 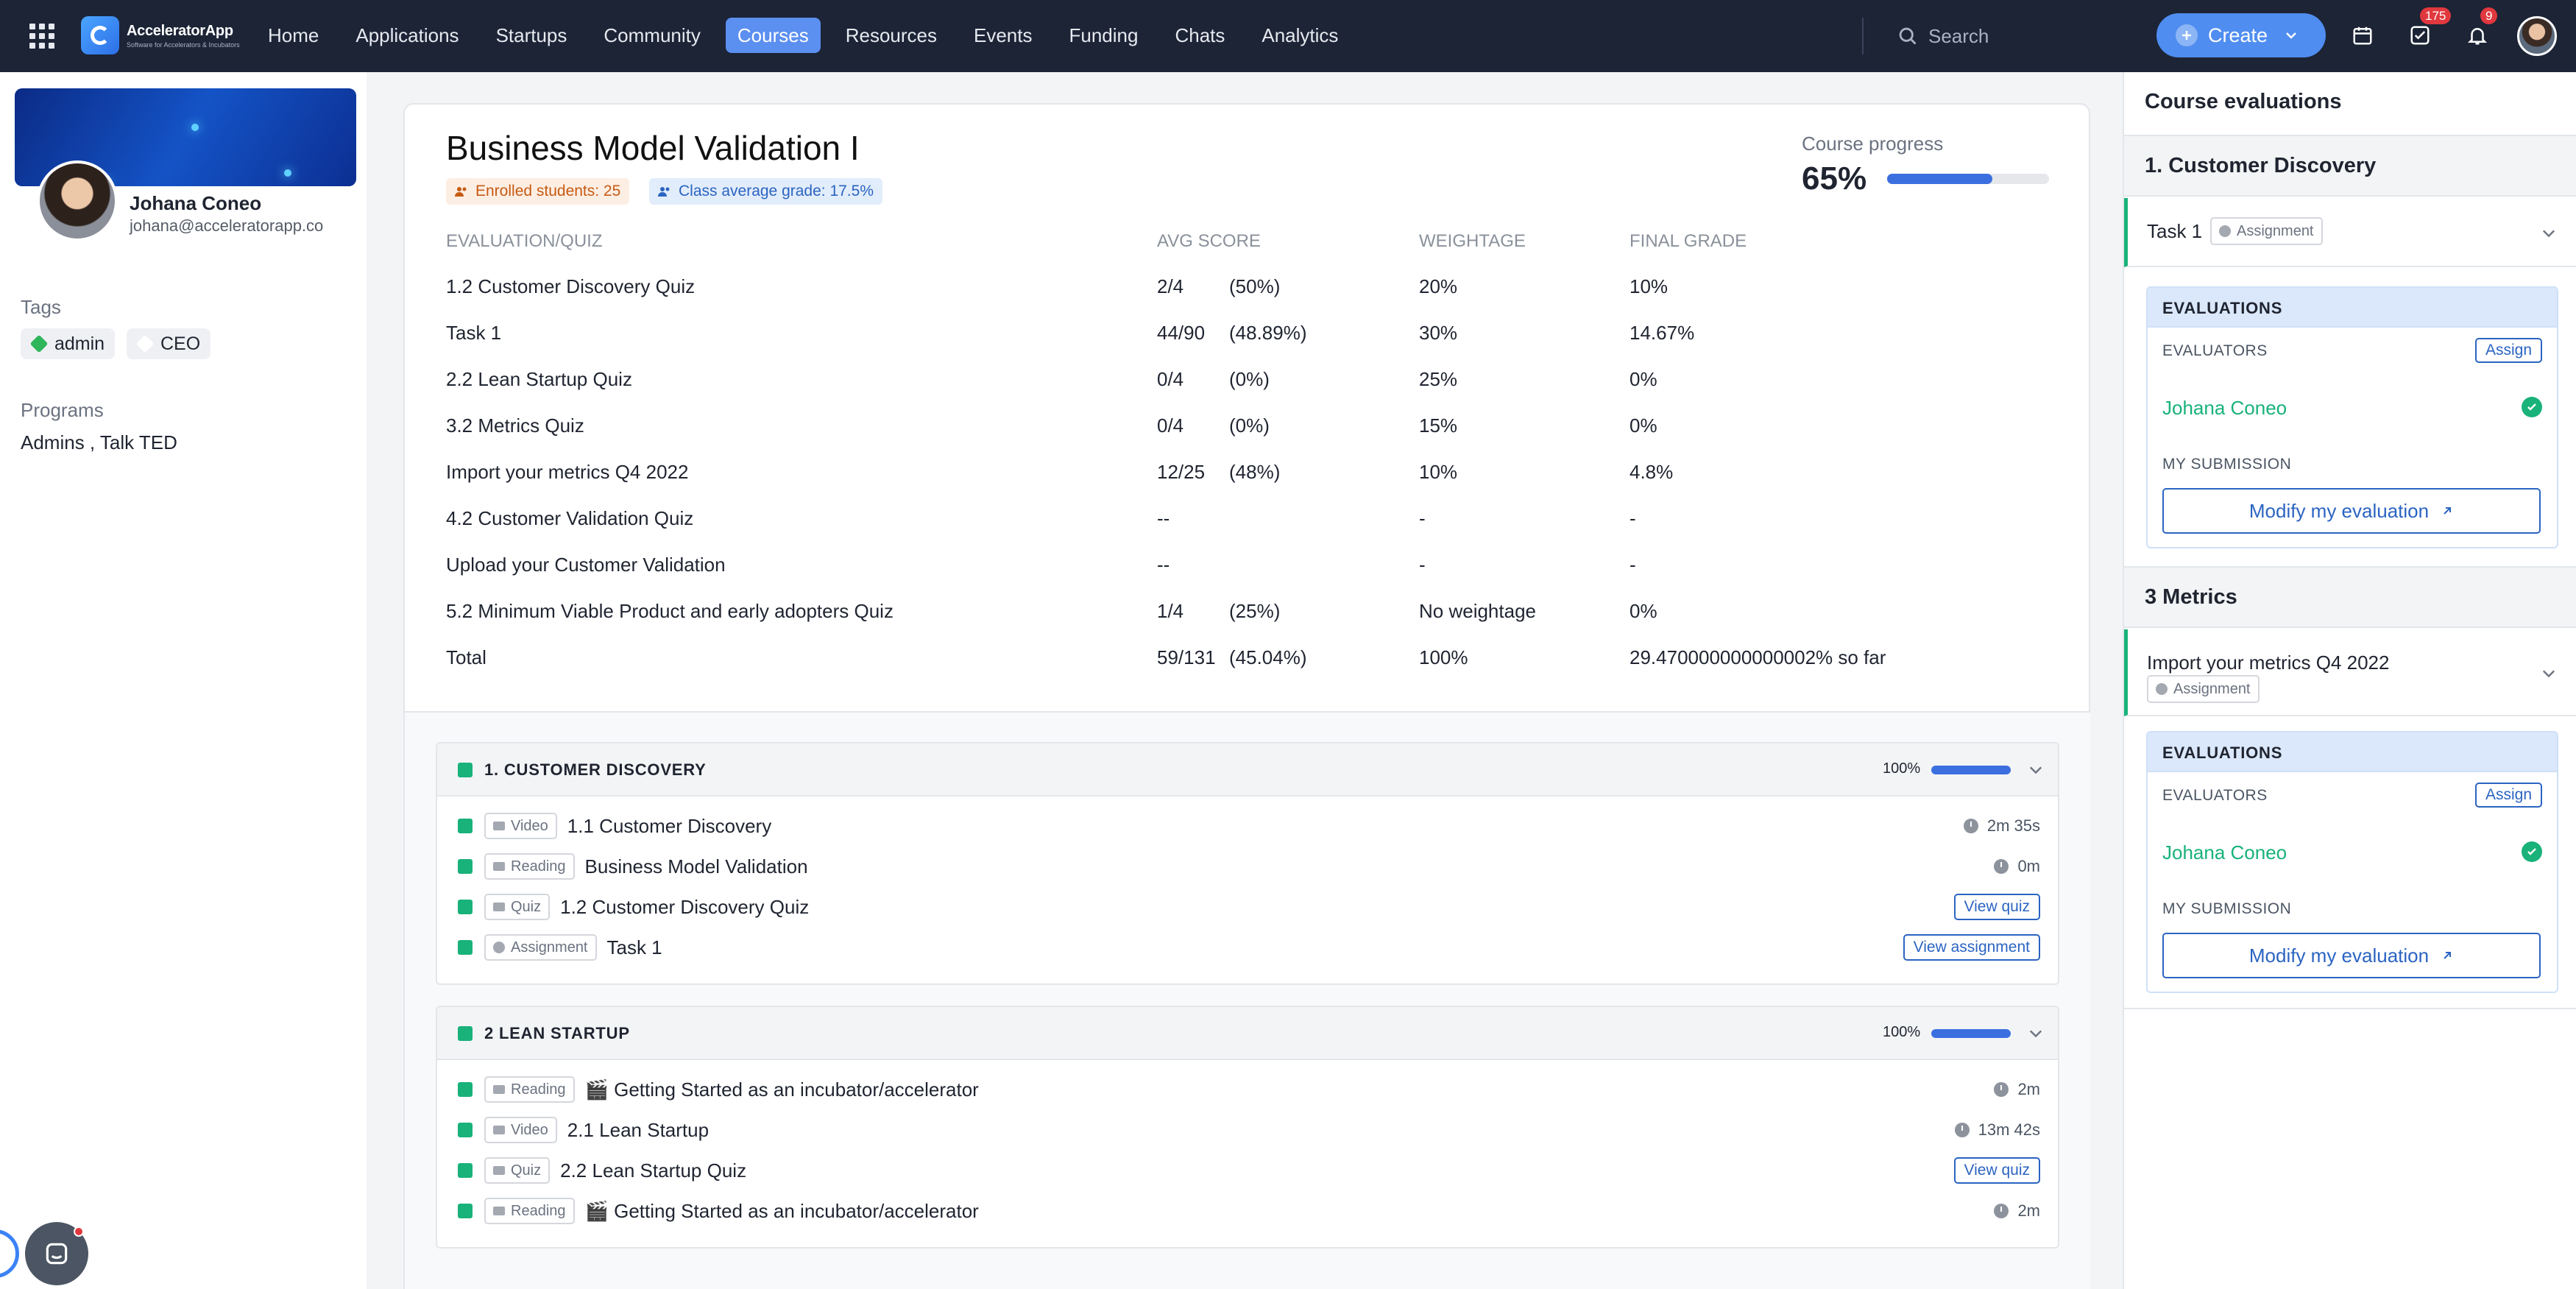 I want to click on chat-launcher-button, so click(x=57, y=1253).